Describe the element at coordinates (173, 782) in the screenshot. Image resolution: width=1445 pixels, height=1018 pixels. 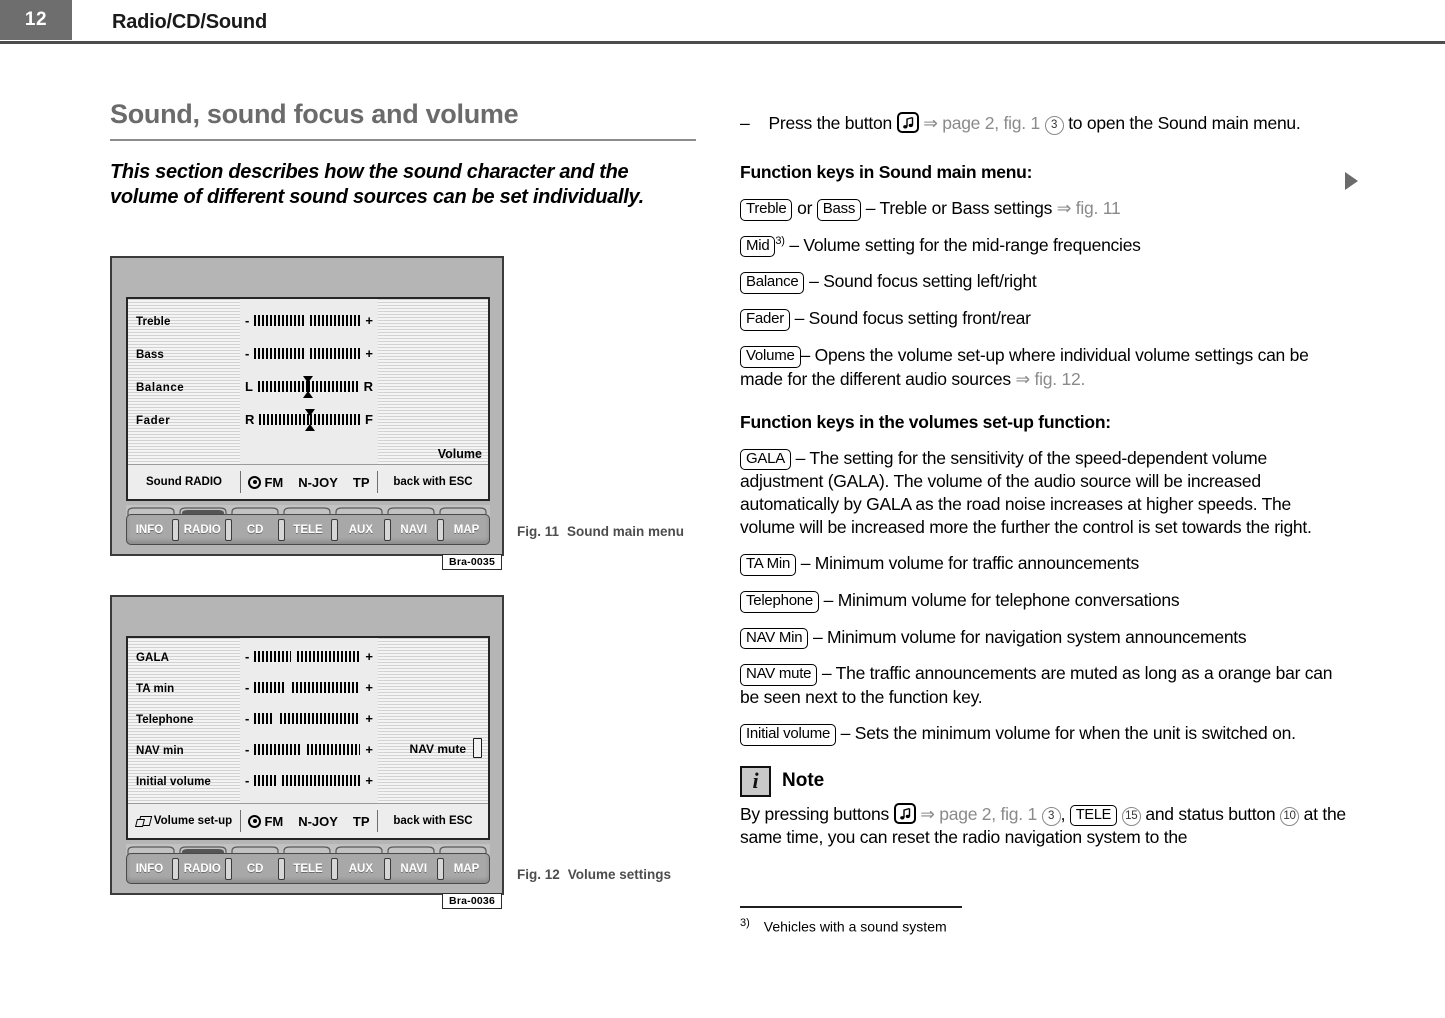
I see `row-label-initial-volume: Initial volume` at that location.